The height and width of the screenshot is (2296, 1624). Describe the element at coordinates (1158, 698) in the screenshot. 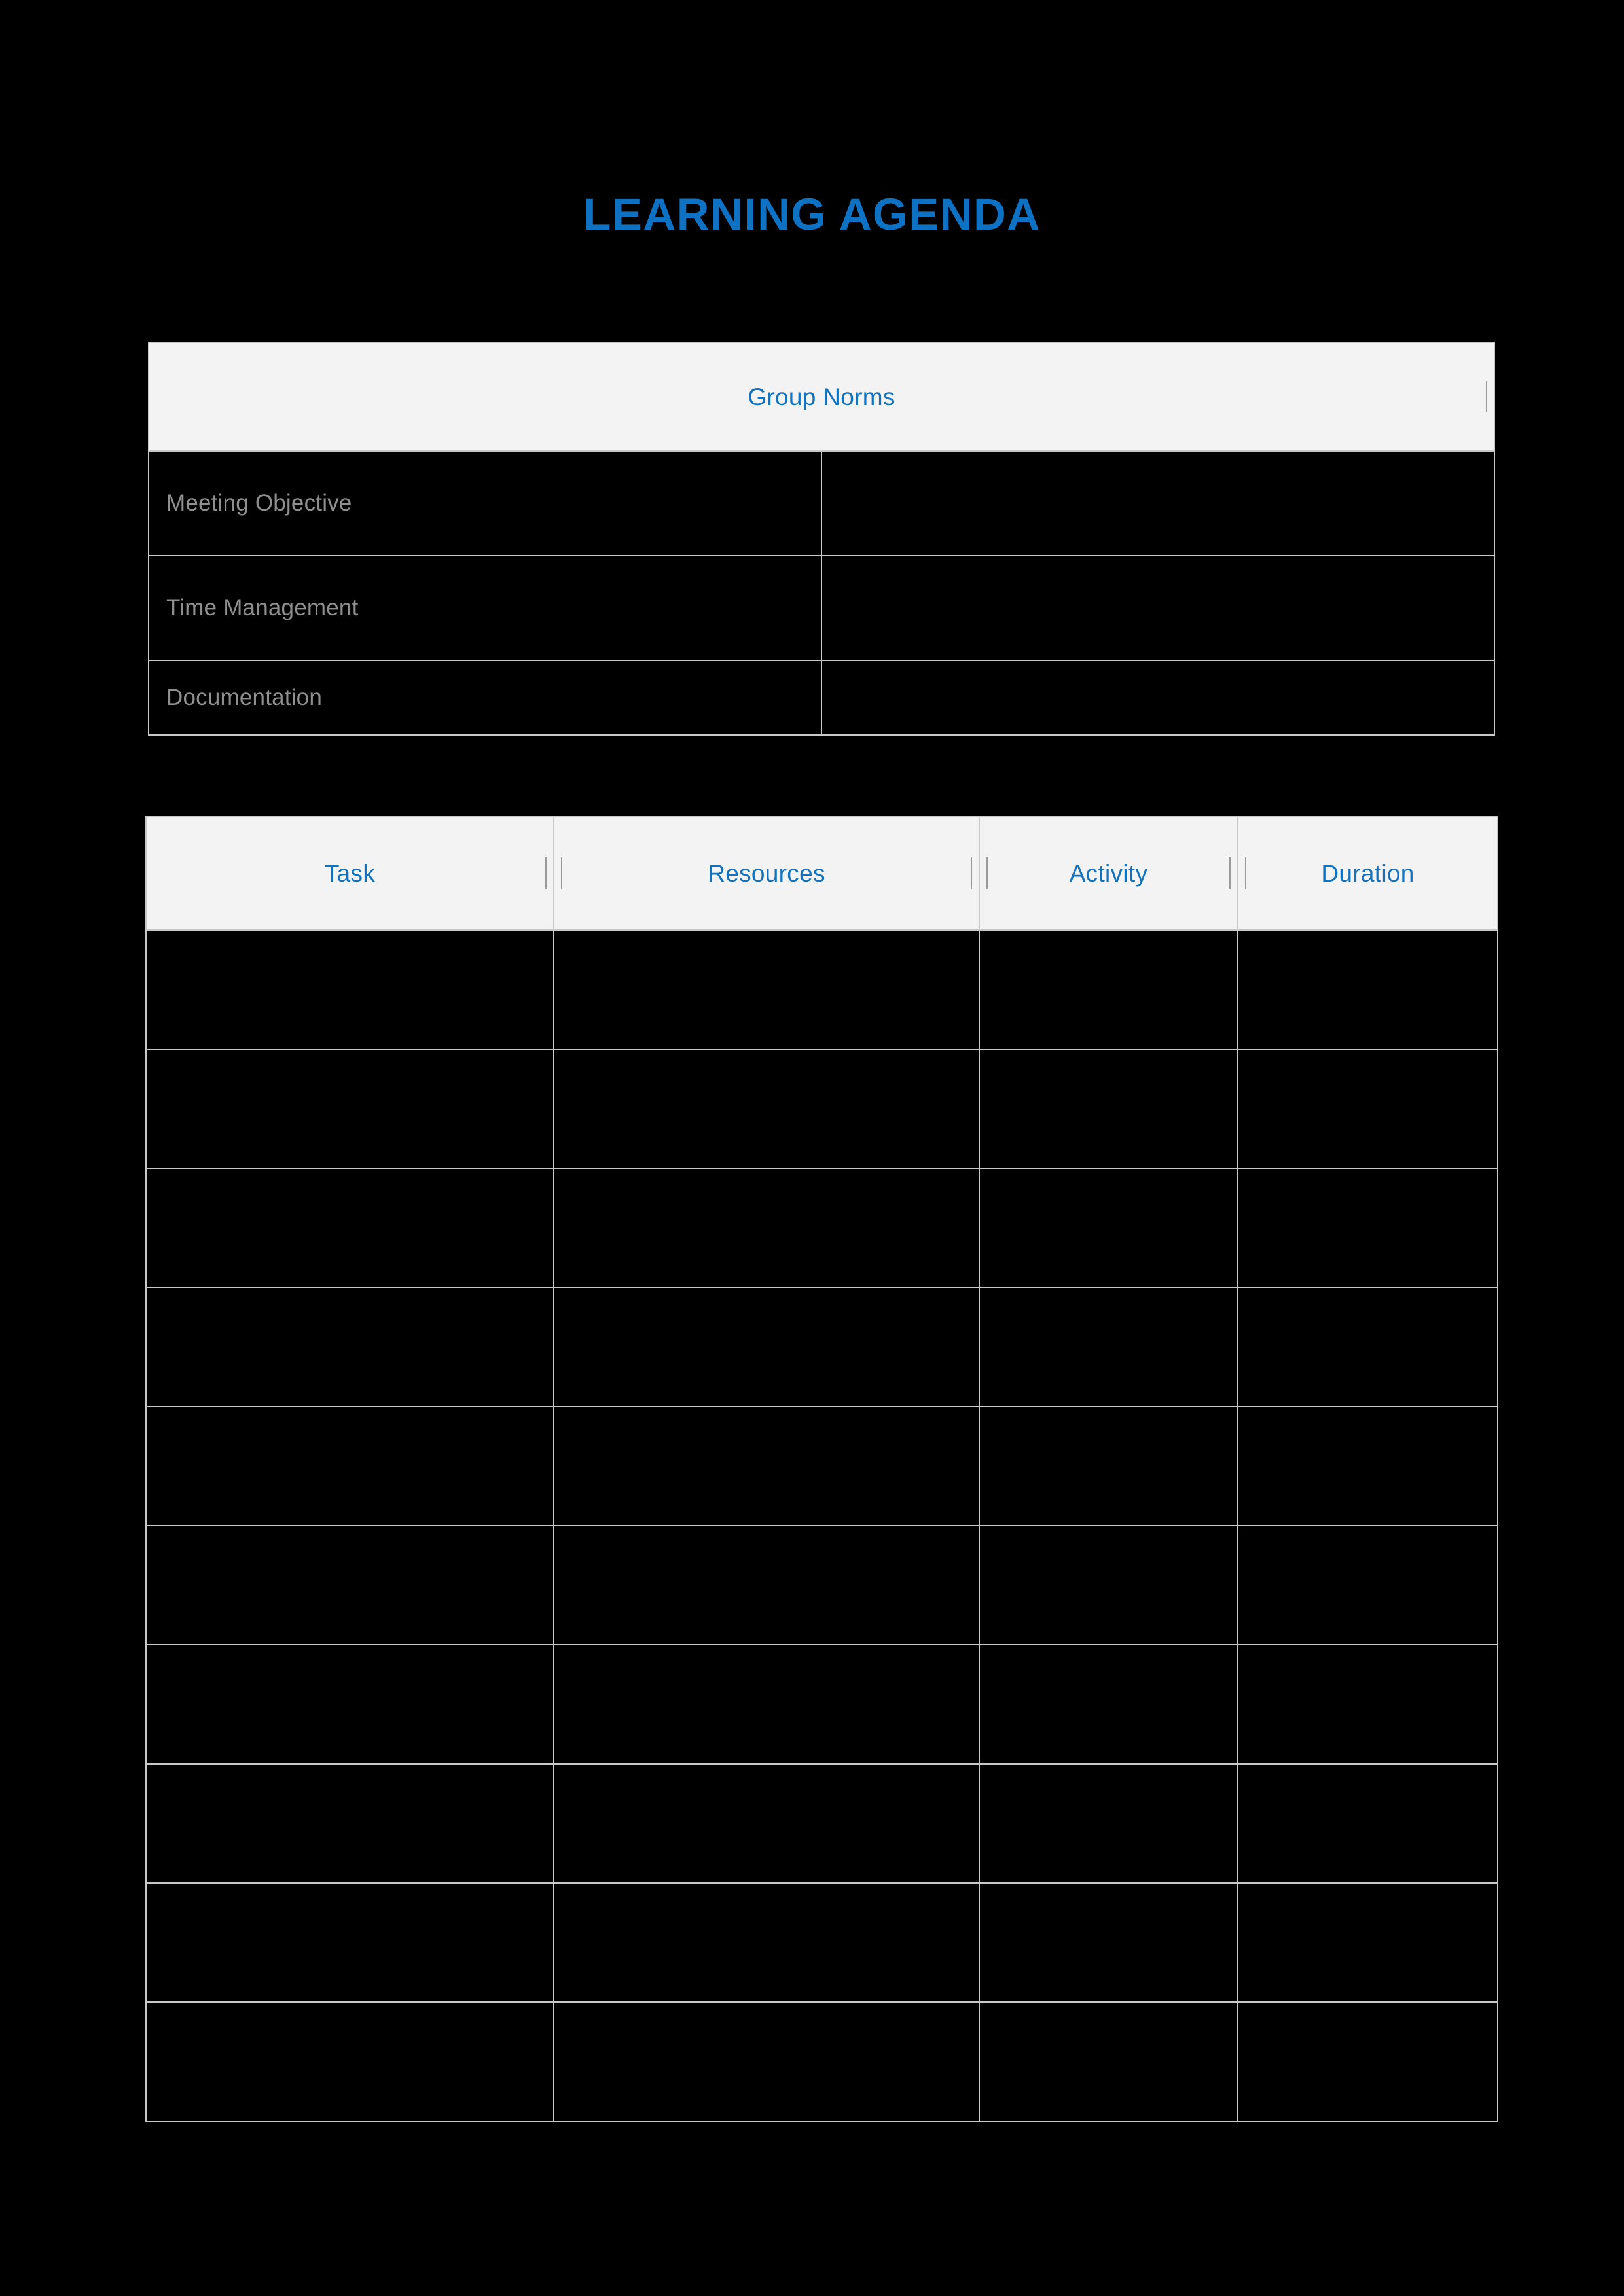

I see `group-norms-value-documentation` at that location.